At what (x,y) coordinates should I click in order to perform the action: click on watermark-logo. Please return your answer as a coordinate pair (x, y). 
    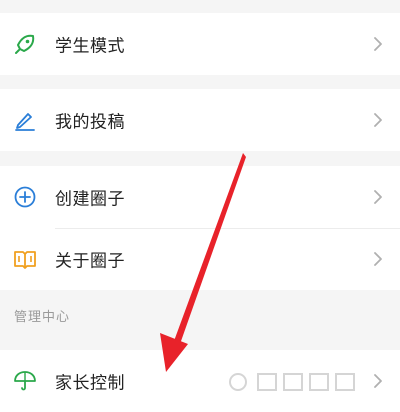
    Looking at the image, I should click on (292, 382).